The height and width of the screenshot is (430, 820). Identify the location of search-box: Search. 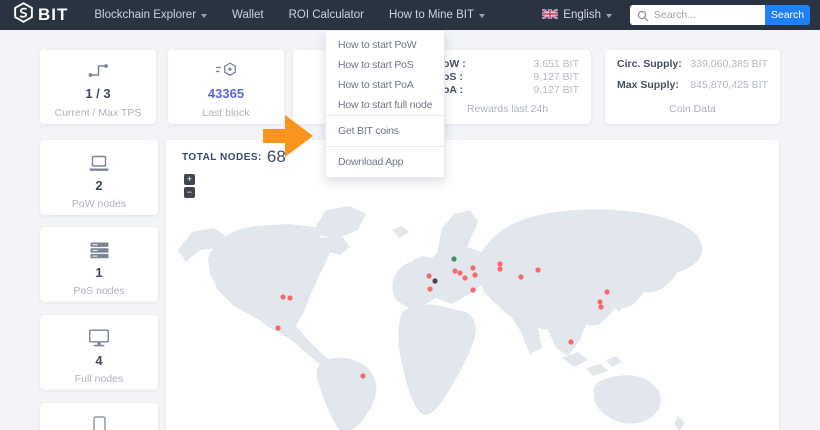
(720, 15).